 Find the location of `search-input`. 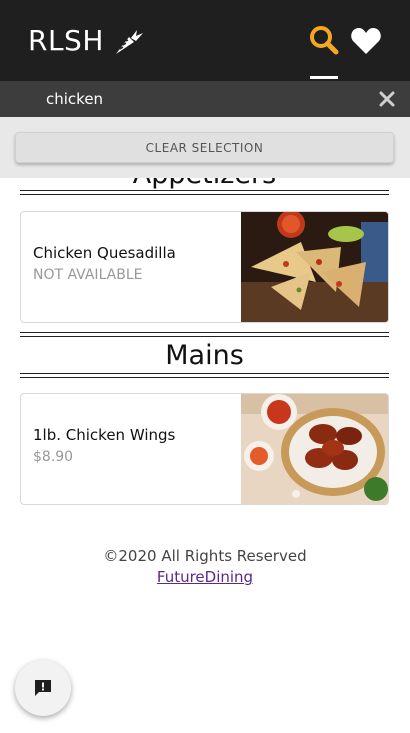

search-input is located at coordinates (196, 99).